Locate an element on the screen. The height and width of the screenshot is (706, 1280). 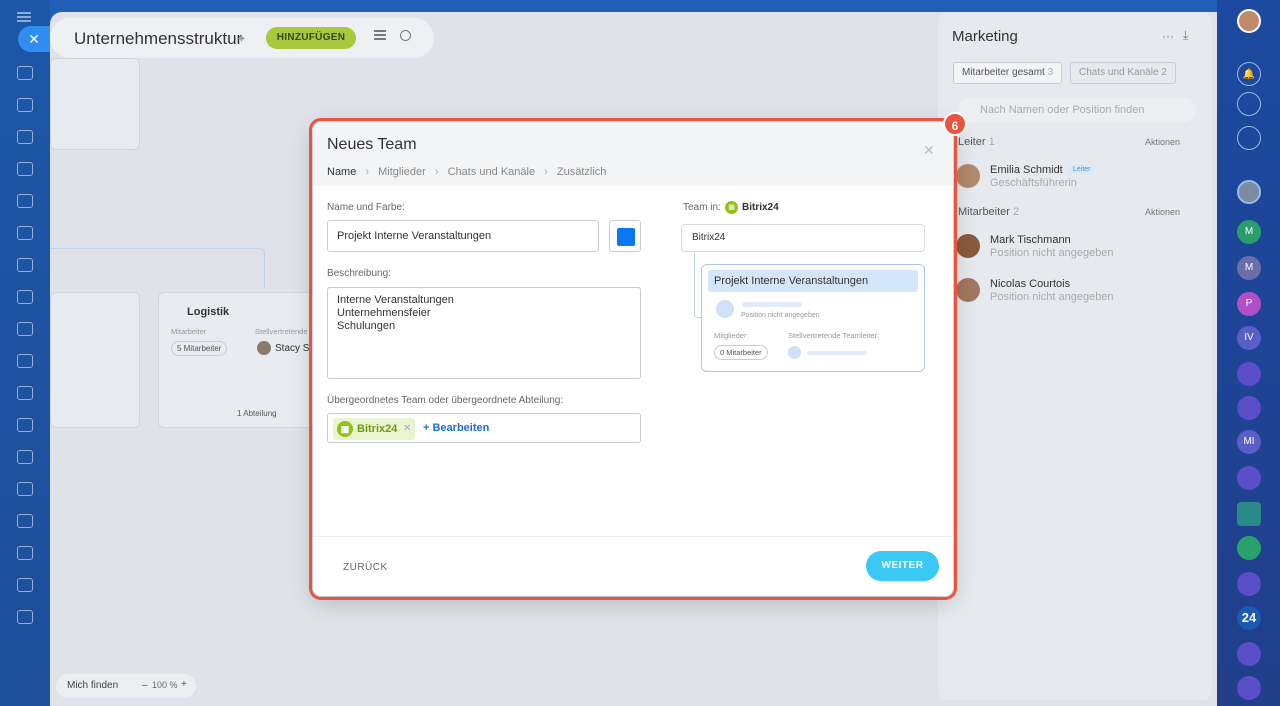
copilot-icon is located at coordinates (1249, 104).